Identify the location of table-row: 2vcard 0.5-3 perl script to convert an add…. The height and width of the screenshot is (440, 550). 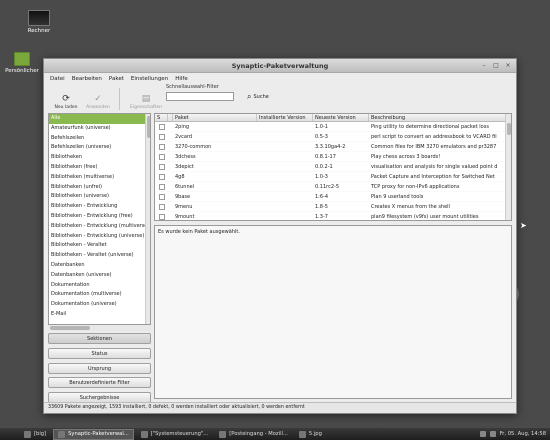
(333, 137).